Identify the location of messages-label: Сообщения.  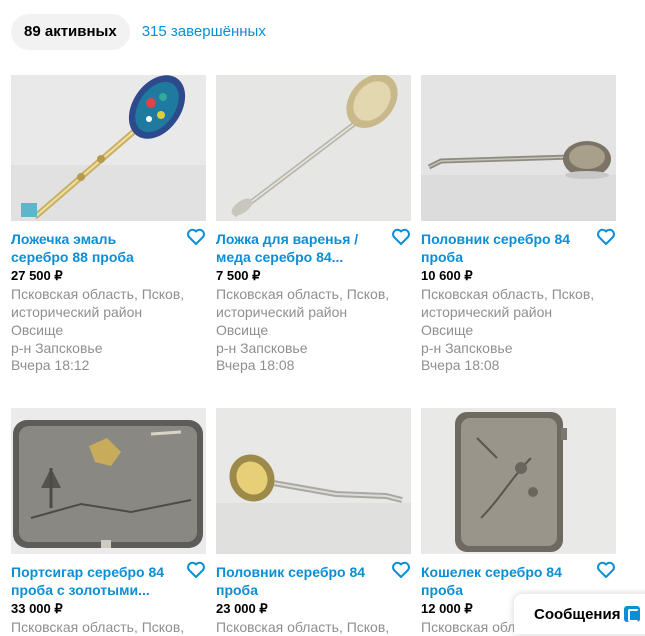
(577, 614).